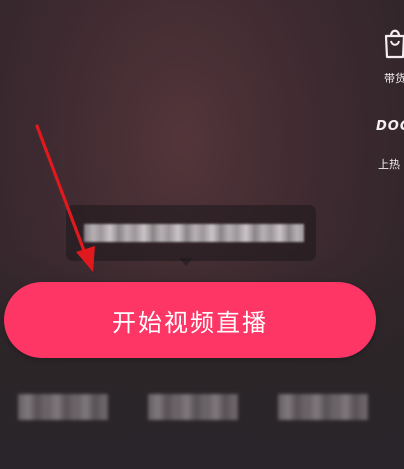  I want to click on start-live-button: 开始视频直播, so click(190, 320).